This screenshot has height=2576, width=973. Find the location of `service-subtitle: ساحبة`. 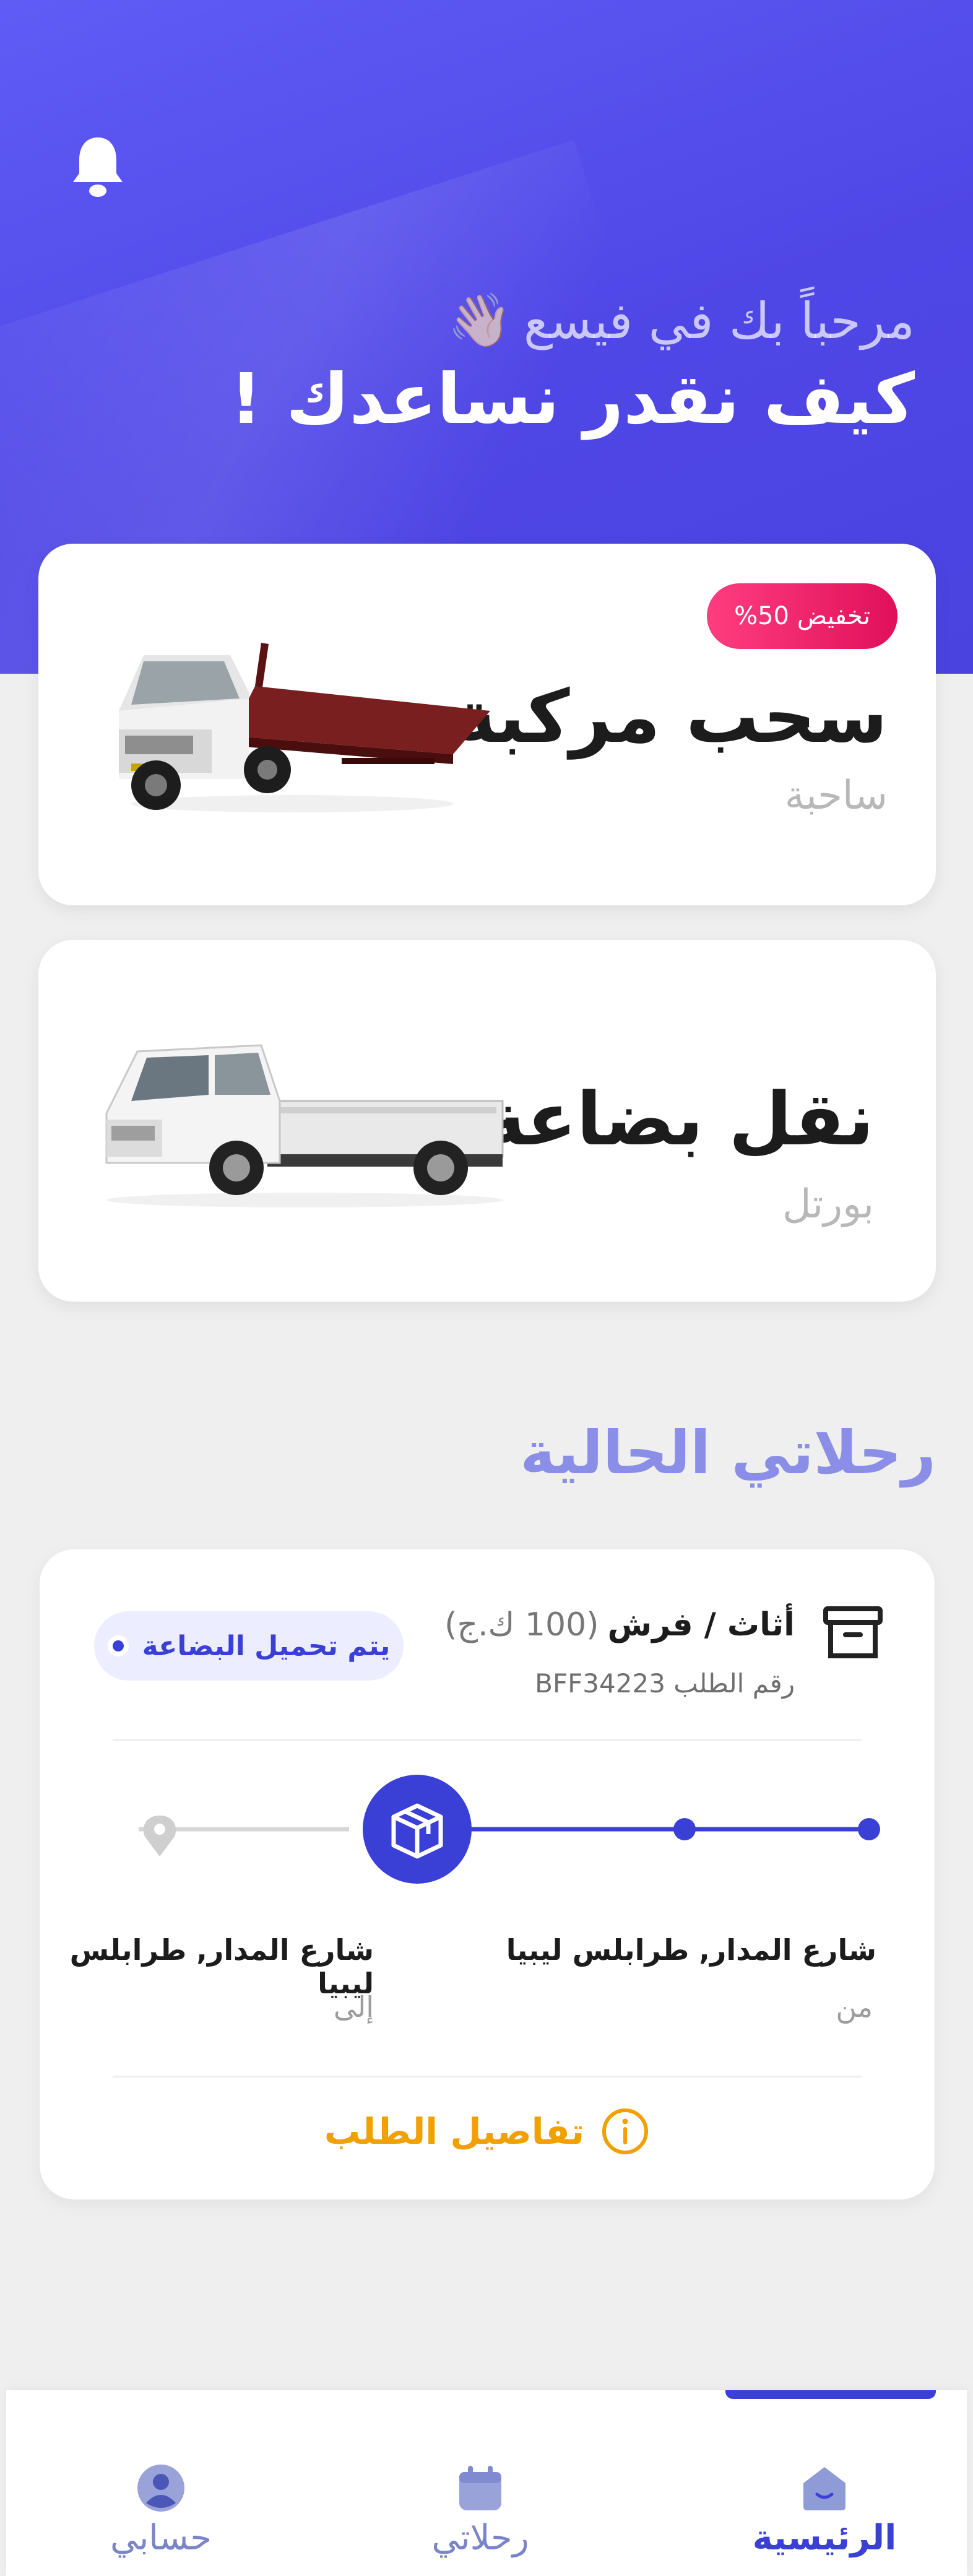

service-subtitle: ساحبة is located at coordinates (836, 796).